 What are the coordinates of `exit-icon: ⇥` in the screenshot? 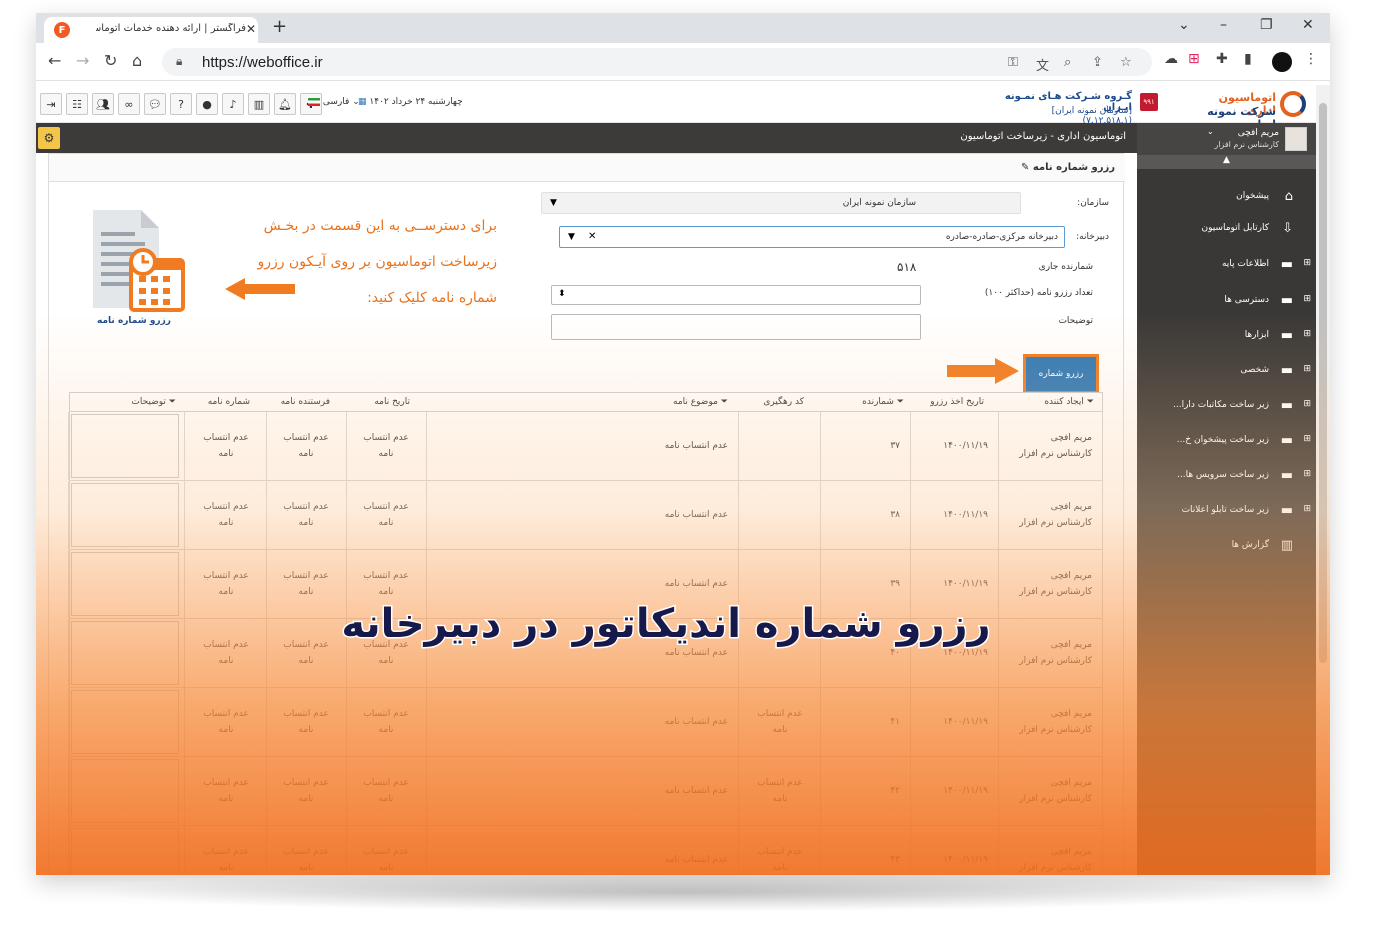 It's located at (51, 104).